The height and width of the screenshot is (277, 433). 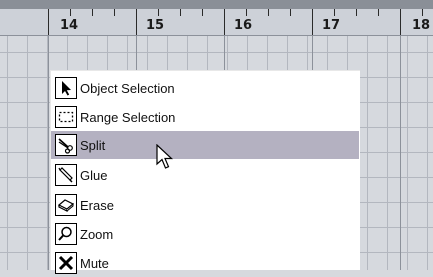 What do you see at coordinates (205, 205) in the screenshot?
I see `menu-item-erase: Erase` at bounding box center [205, 205].